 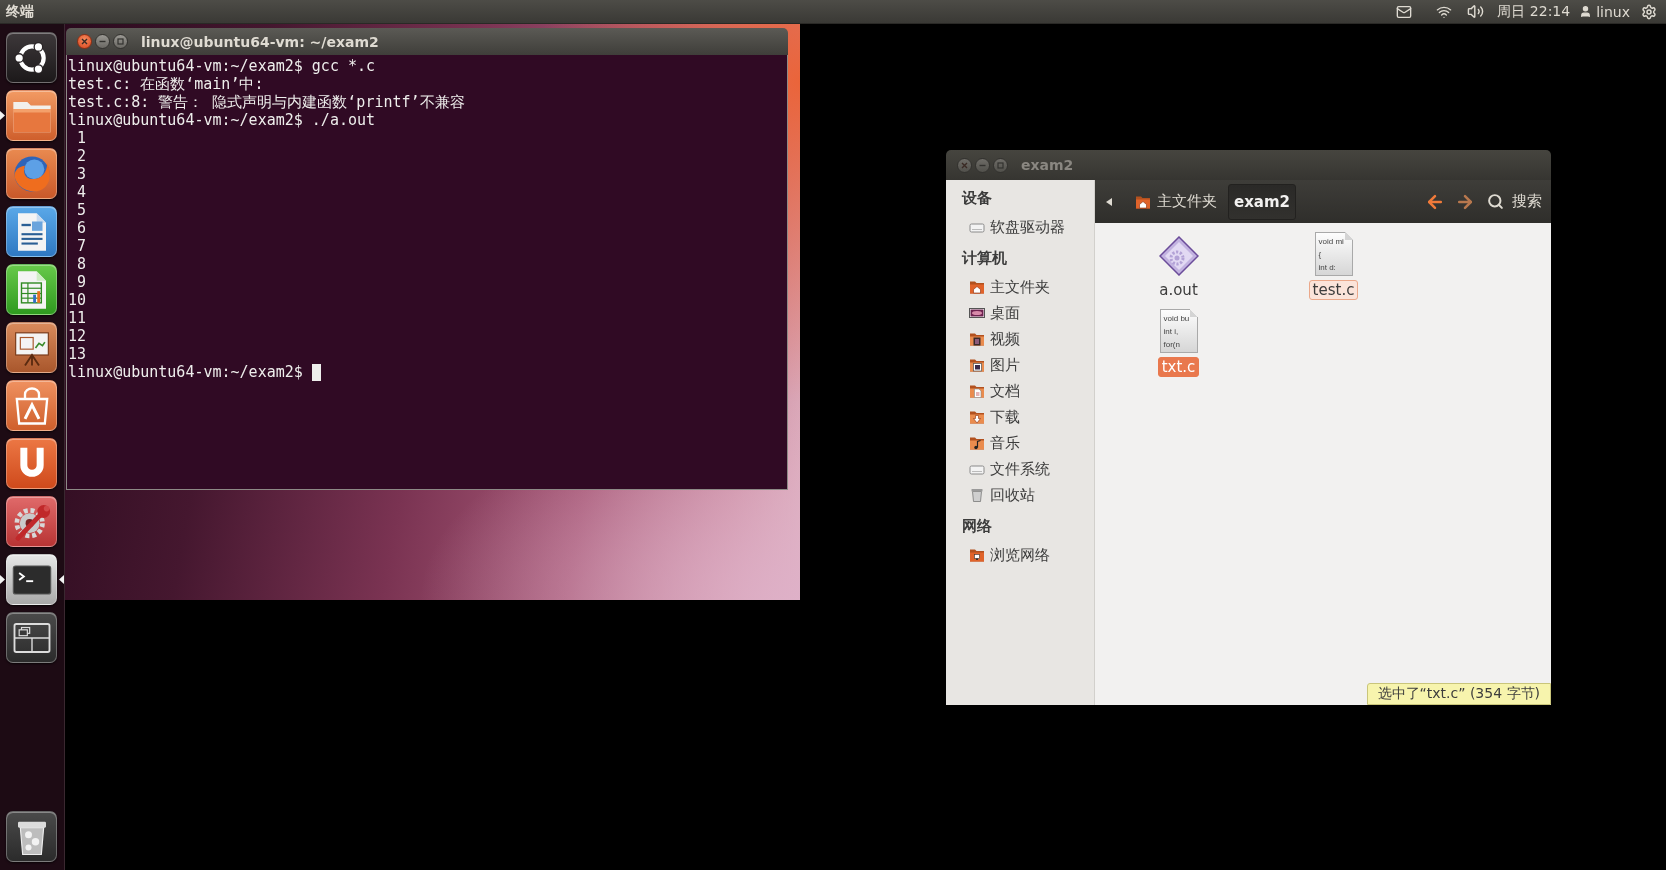 What do you see at coordinates (977, 313) in the screenshot?
I see `image-icon` at bounding box center [977, 313].